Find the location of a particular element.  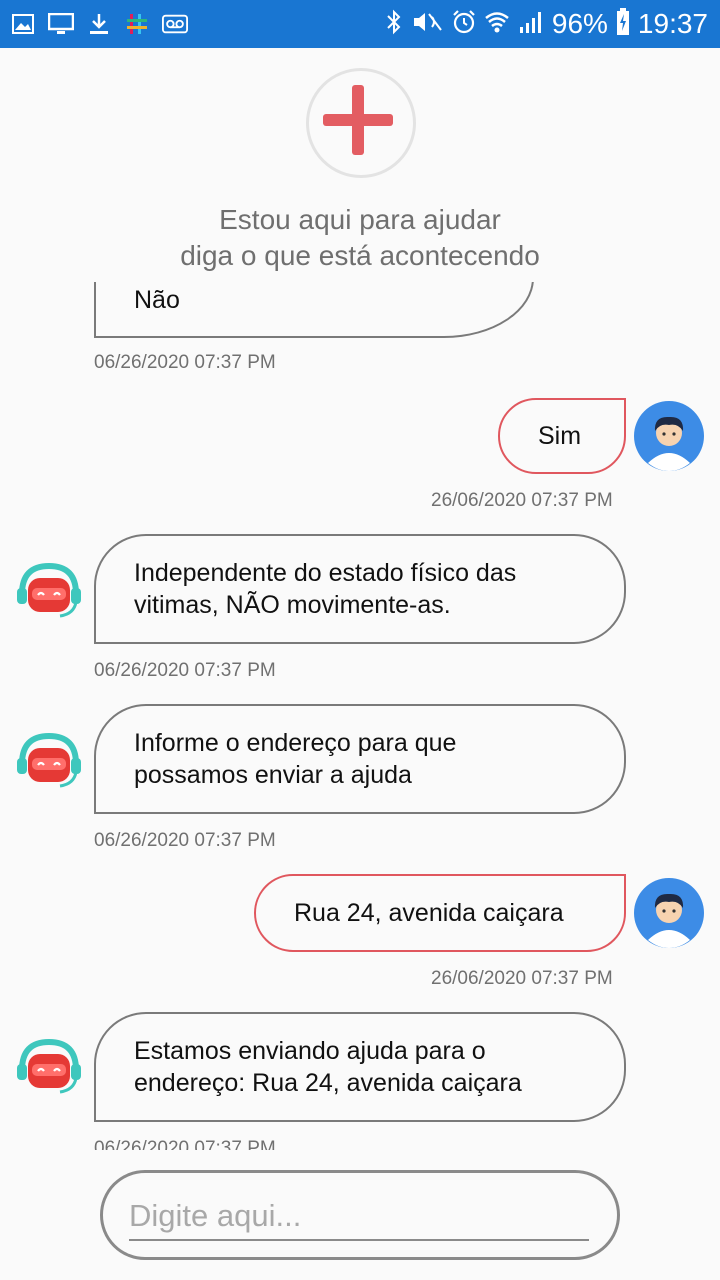

message-line: Informe o endereço para que is located at coordinates (295, 743).